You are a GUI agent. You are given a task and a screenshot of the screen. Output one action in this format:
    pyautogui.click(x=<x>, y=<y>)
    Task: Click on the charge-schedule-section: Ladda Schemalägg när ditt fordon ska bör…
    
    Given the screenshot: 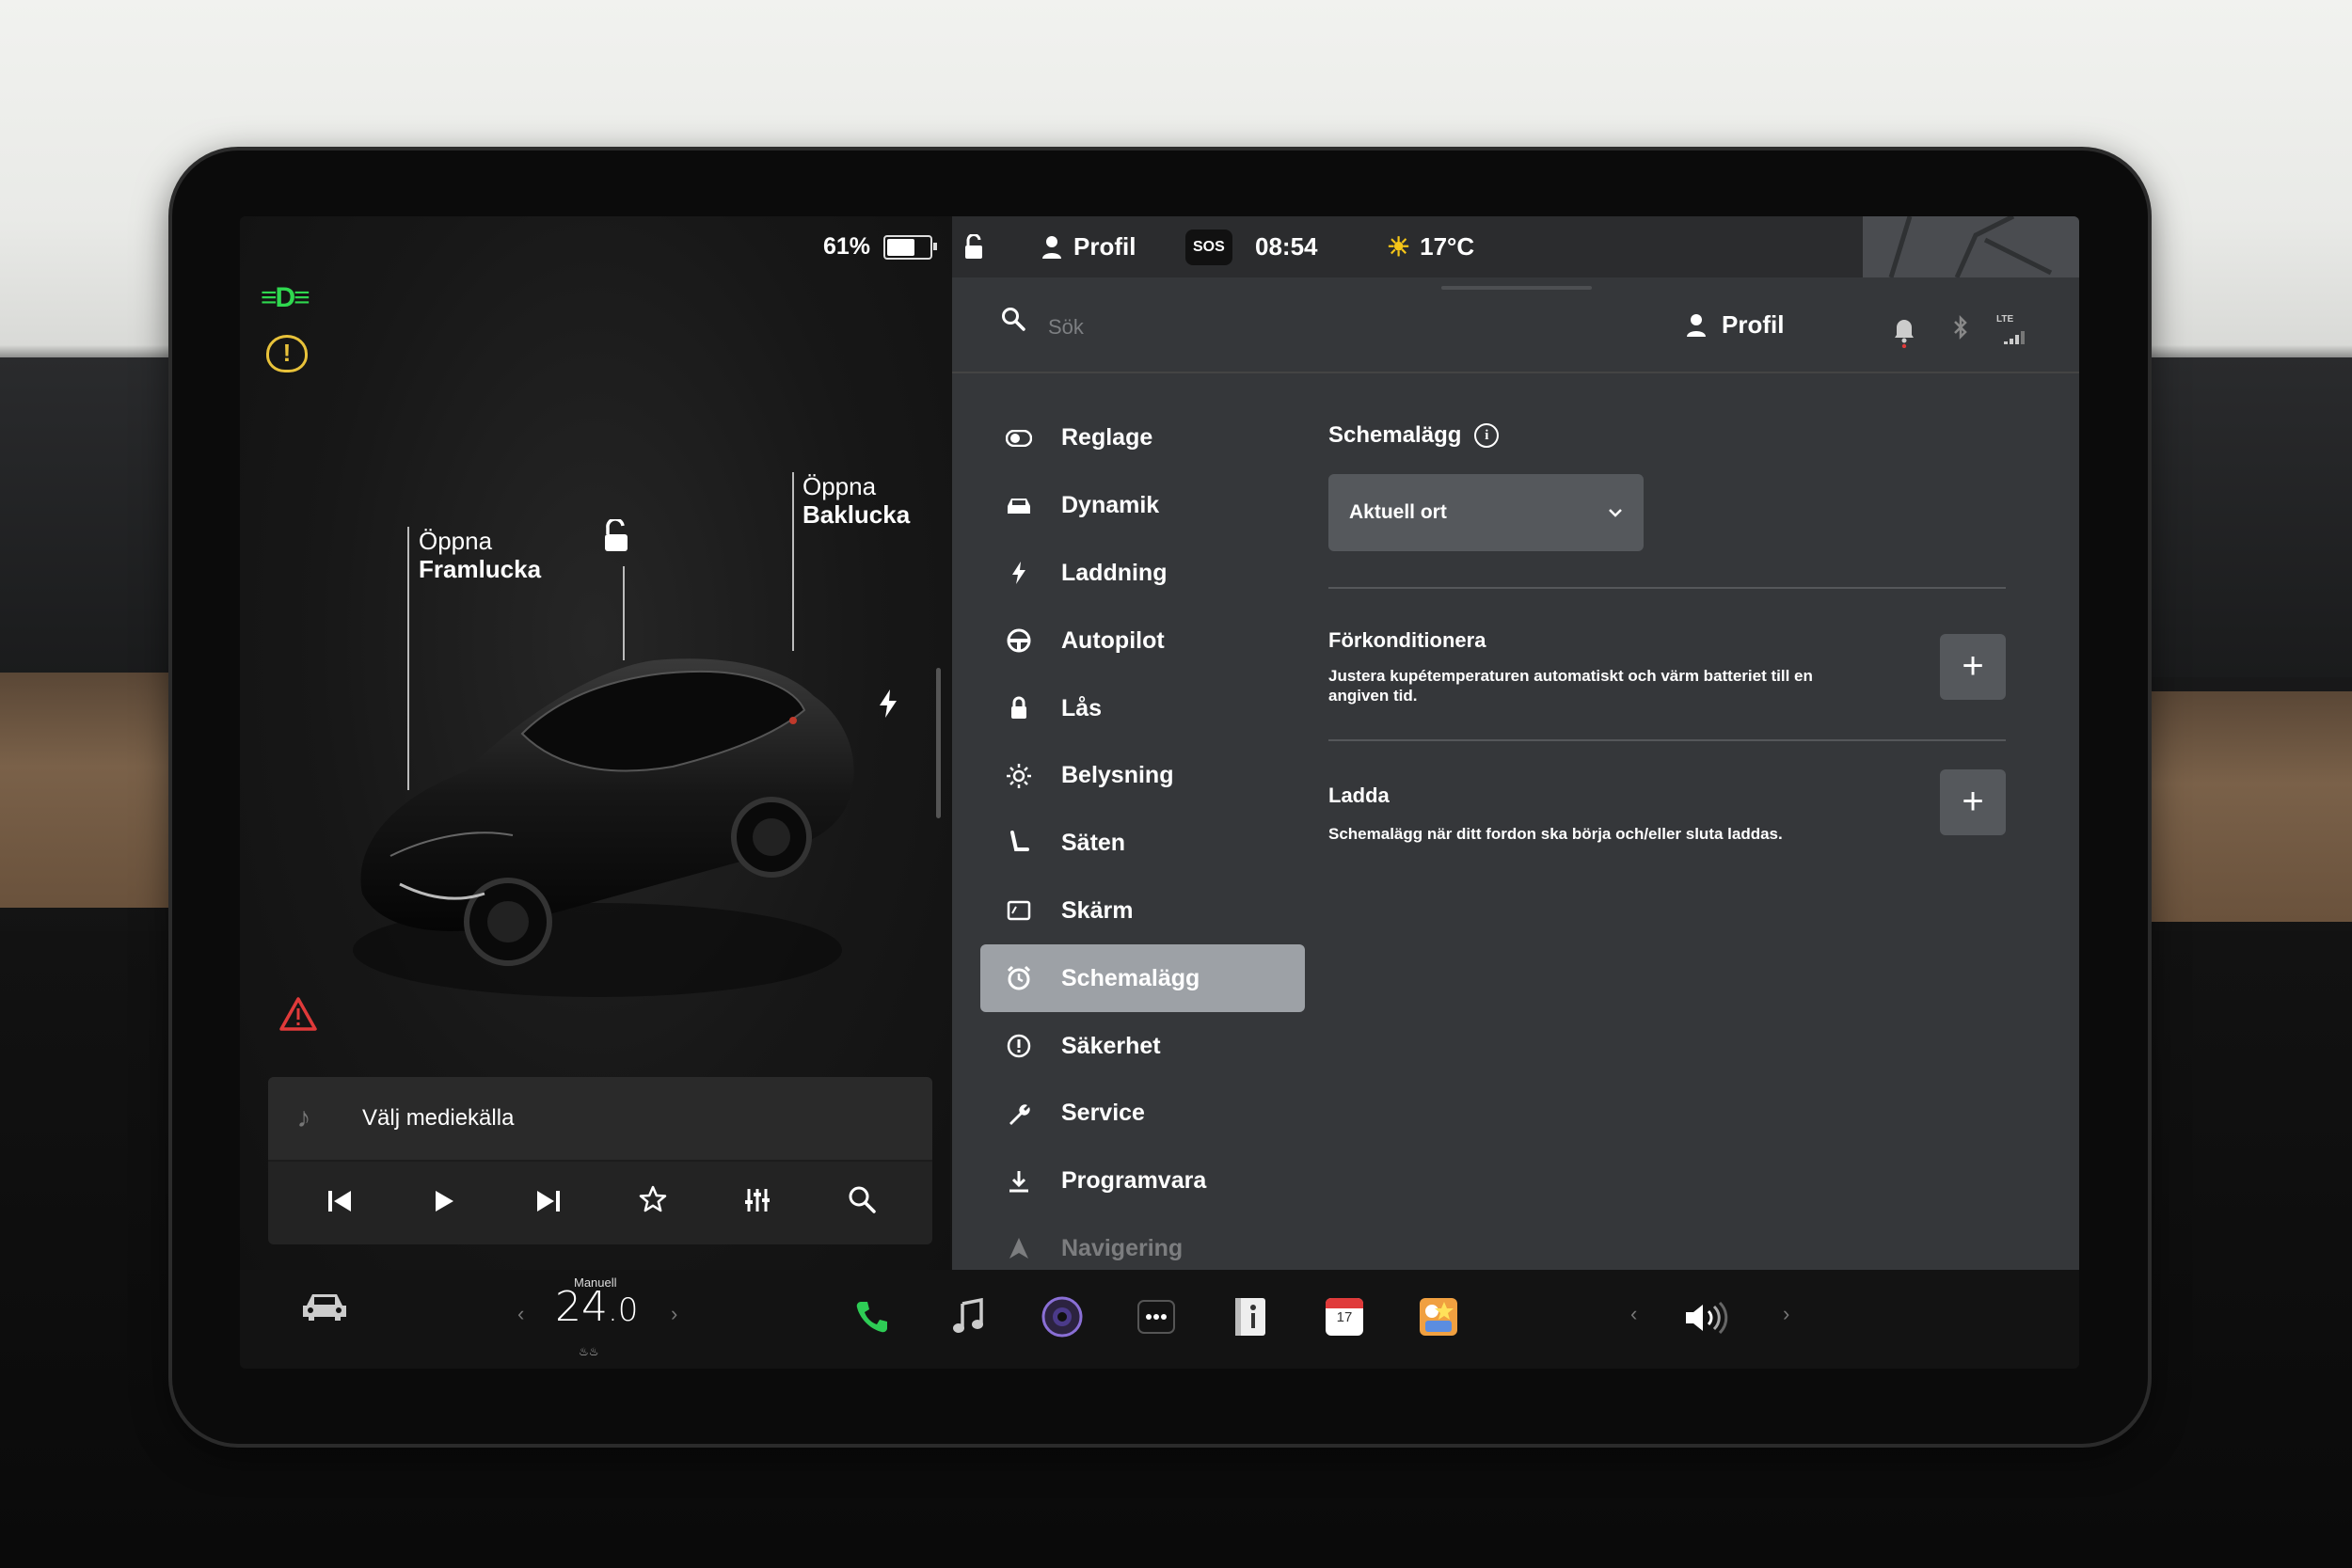 What is the action you would take?
    pyautogui.click(x=1667, y=816)
    